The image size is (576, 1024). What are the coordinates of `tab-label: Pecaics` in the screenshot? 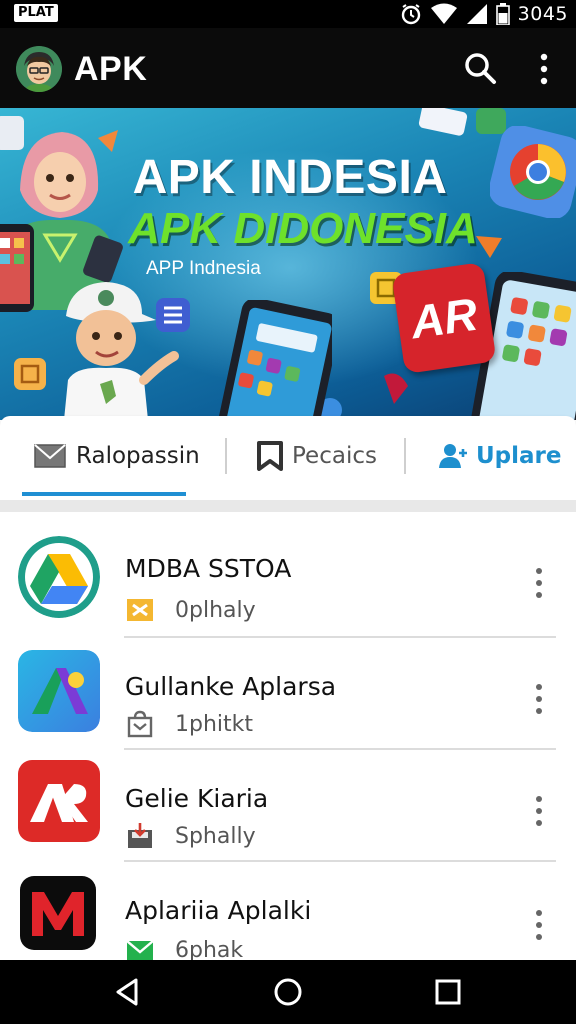 It's located at (334, 456).